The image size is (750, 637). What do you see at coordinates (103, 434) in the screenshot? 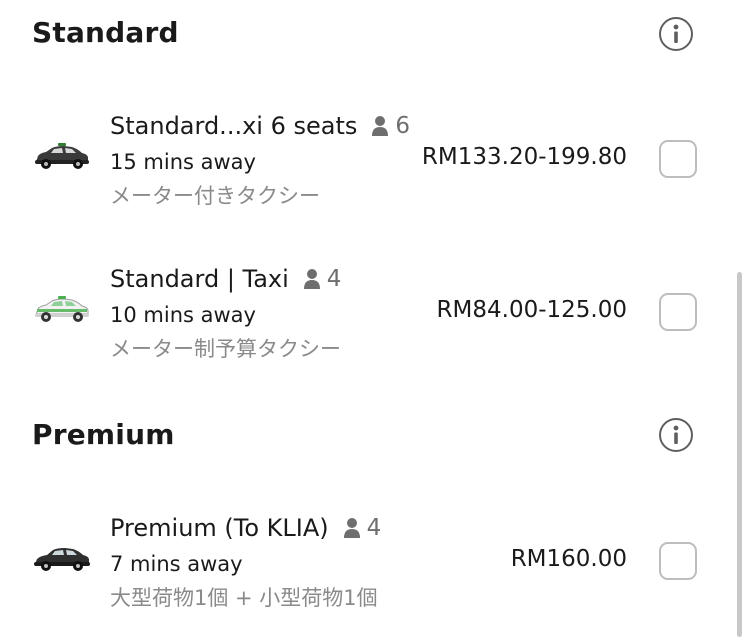
I see `section-title-premium: Premium` at bounding box center [103, 434].